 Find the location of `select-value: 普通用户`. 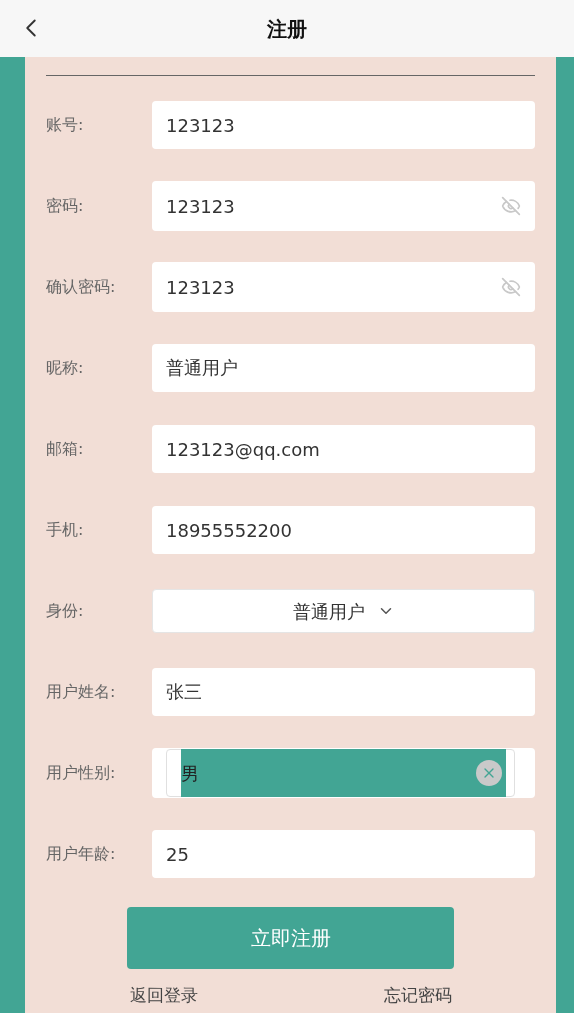

select-value: 普通用户 is located at coordinates (328, 611).